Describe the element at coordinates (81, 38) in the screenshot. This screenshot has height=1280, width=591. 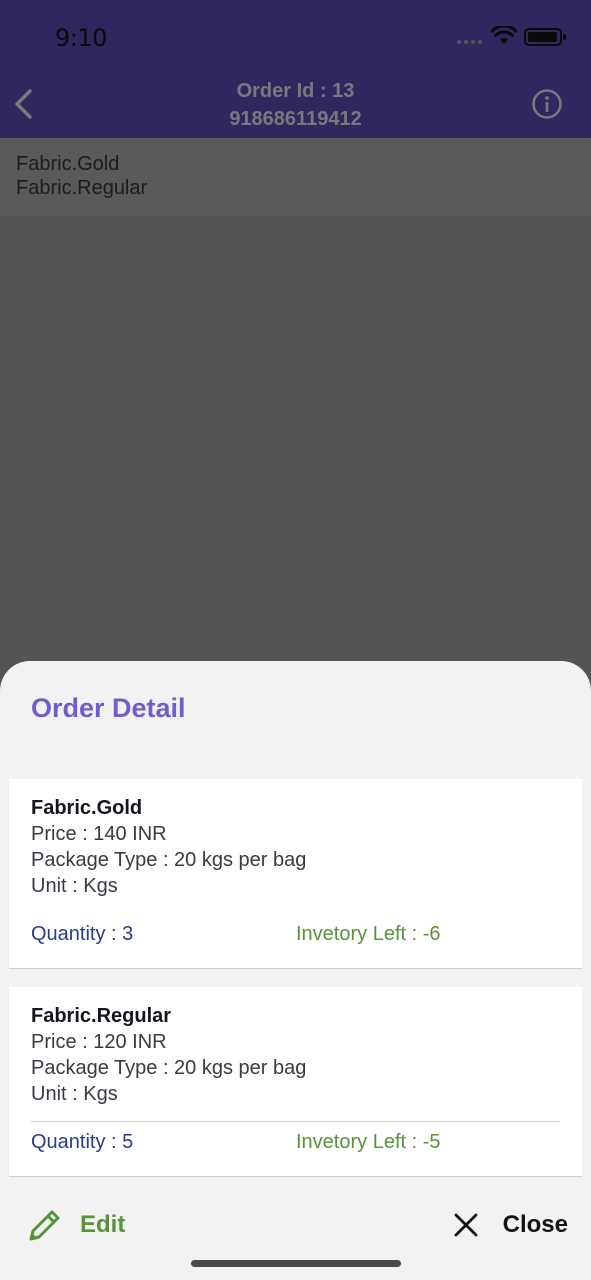
I see `status-time: 9:10` at that location.